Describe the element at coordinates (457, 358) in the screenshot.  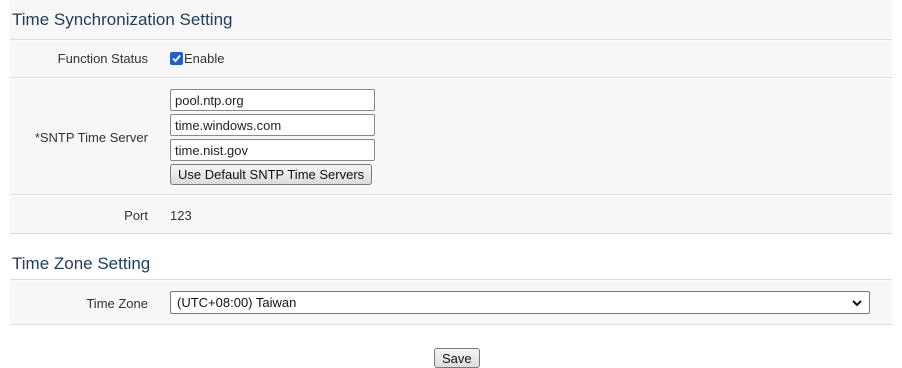
I see `save-button: Save` at that location.